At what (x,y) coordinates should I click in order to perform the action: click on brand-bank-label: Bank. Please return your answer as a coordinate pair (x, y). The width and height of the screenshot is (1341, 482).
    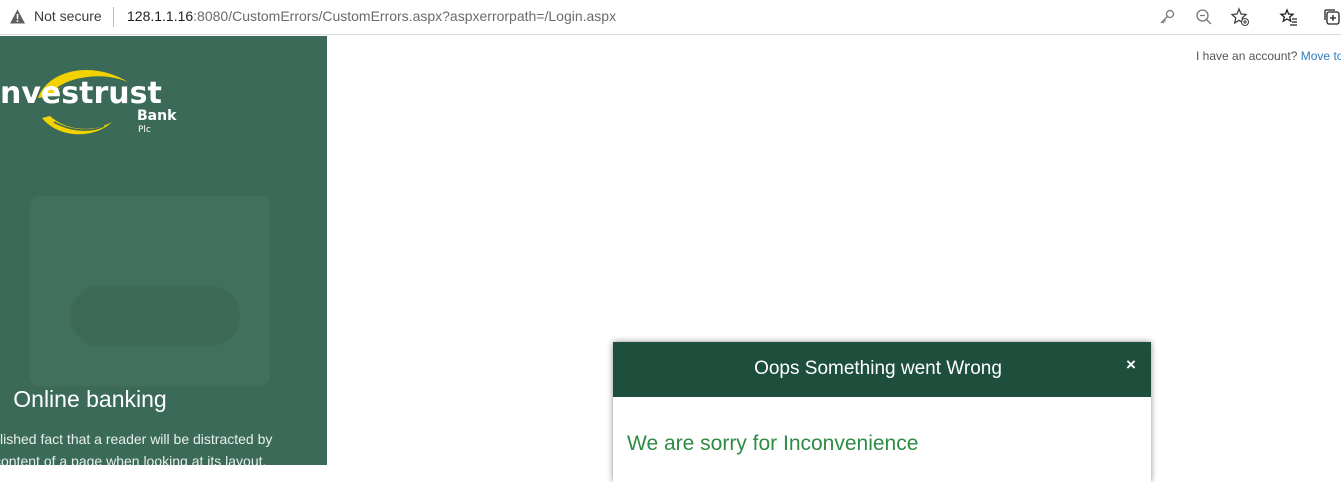
    Looking at the image, I should click on (157, 116).